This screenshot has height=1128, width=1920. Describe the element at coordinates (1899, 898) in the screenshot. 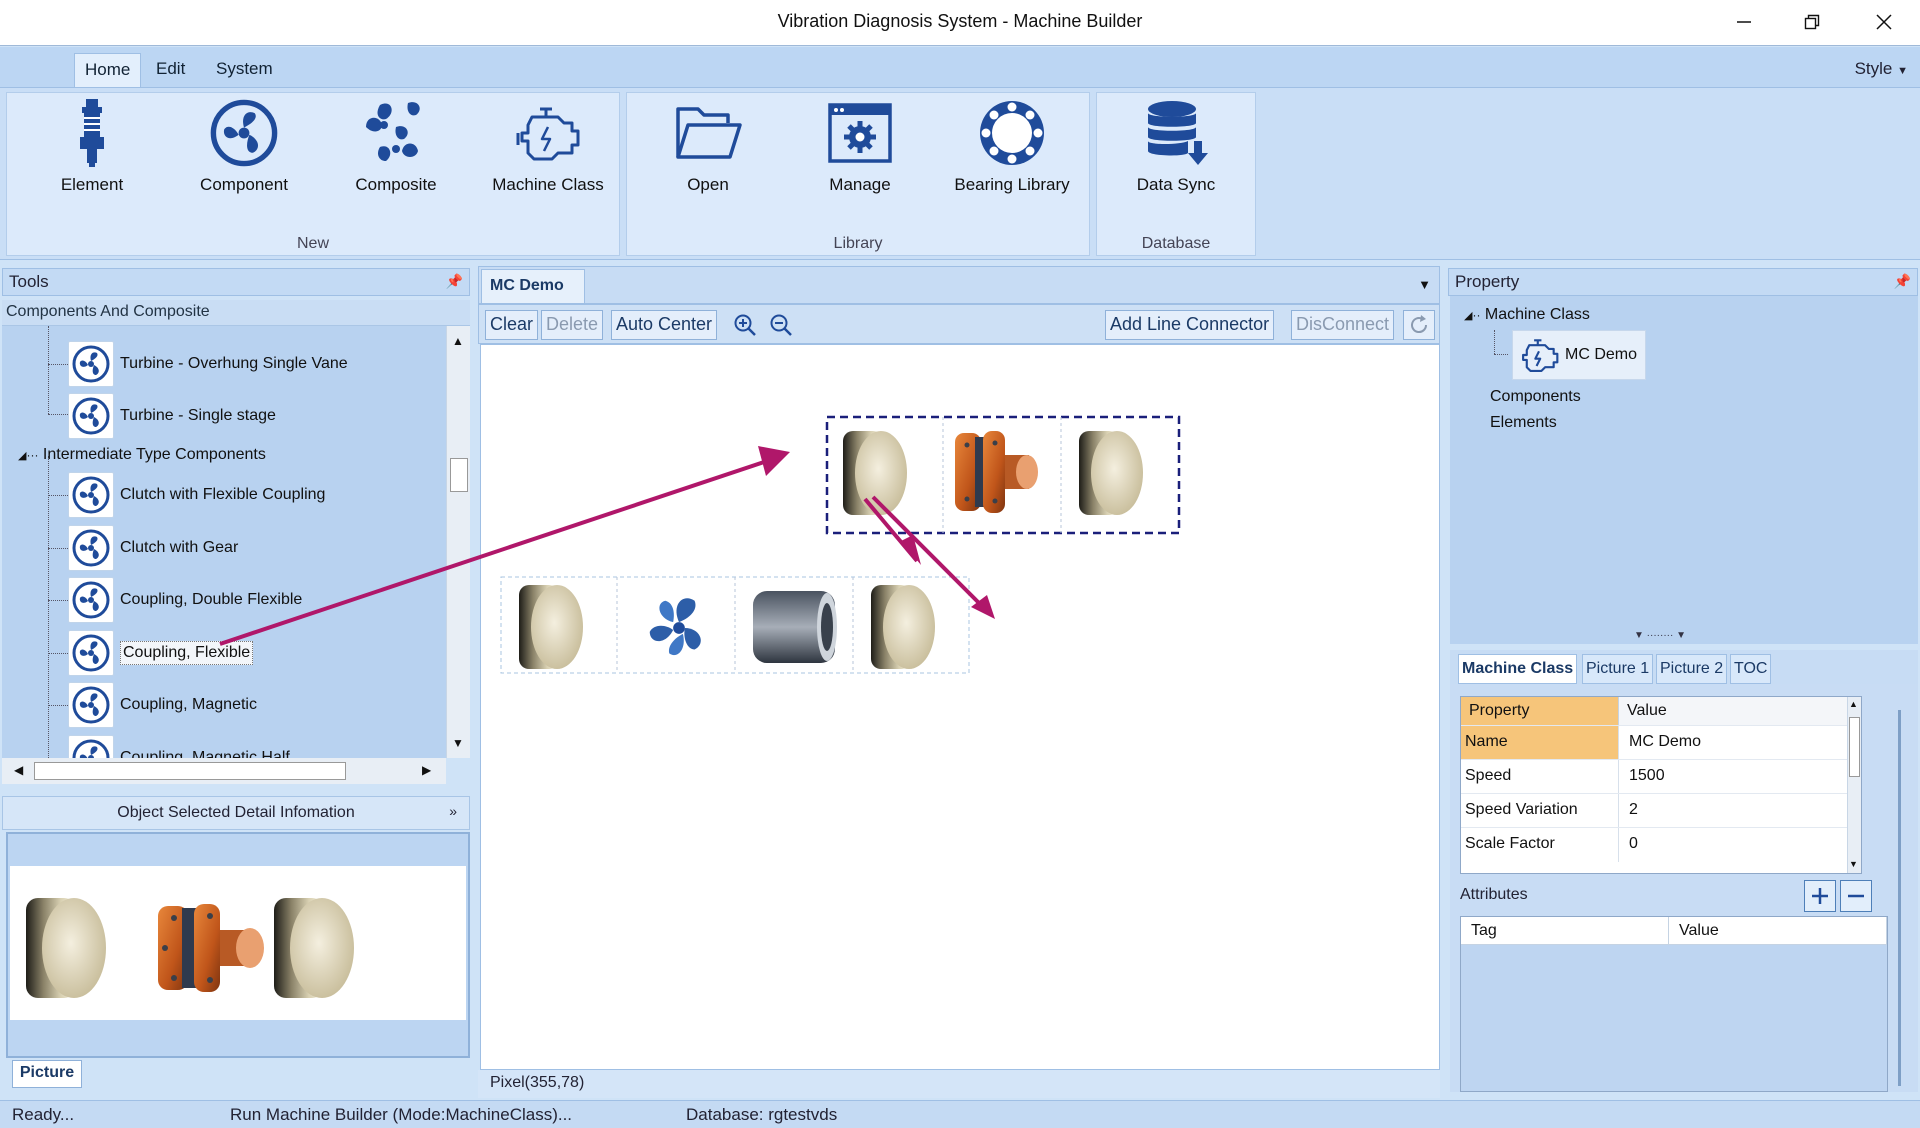

I see `panel-scrollbar` at that location.